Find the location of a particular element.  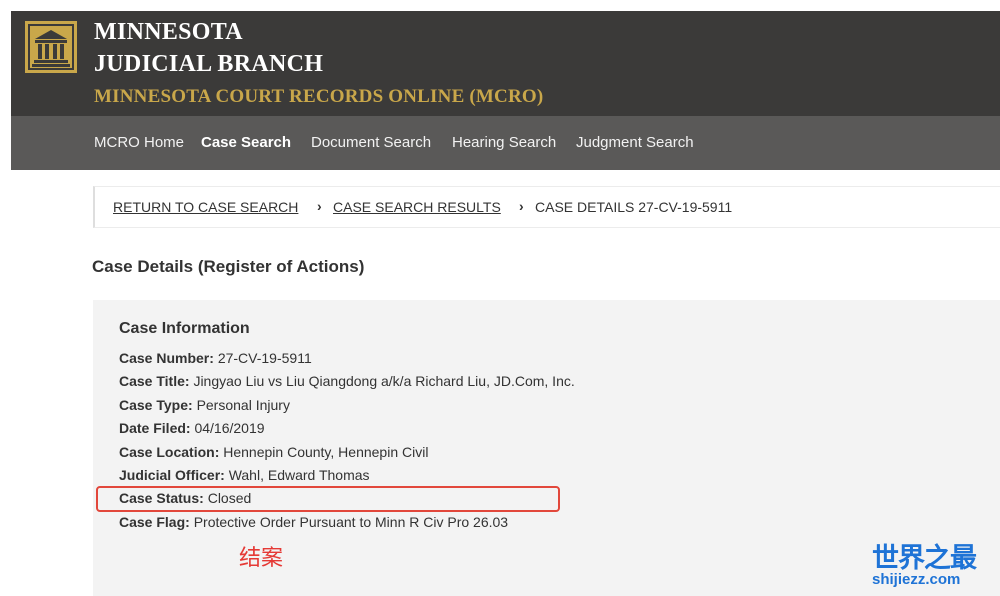

field-value: Closed is located at coordinates (229, 498).